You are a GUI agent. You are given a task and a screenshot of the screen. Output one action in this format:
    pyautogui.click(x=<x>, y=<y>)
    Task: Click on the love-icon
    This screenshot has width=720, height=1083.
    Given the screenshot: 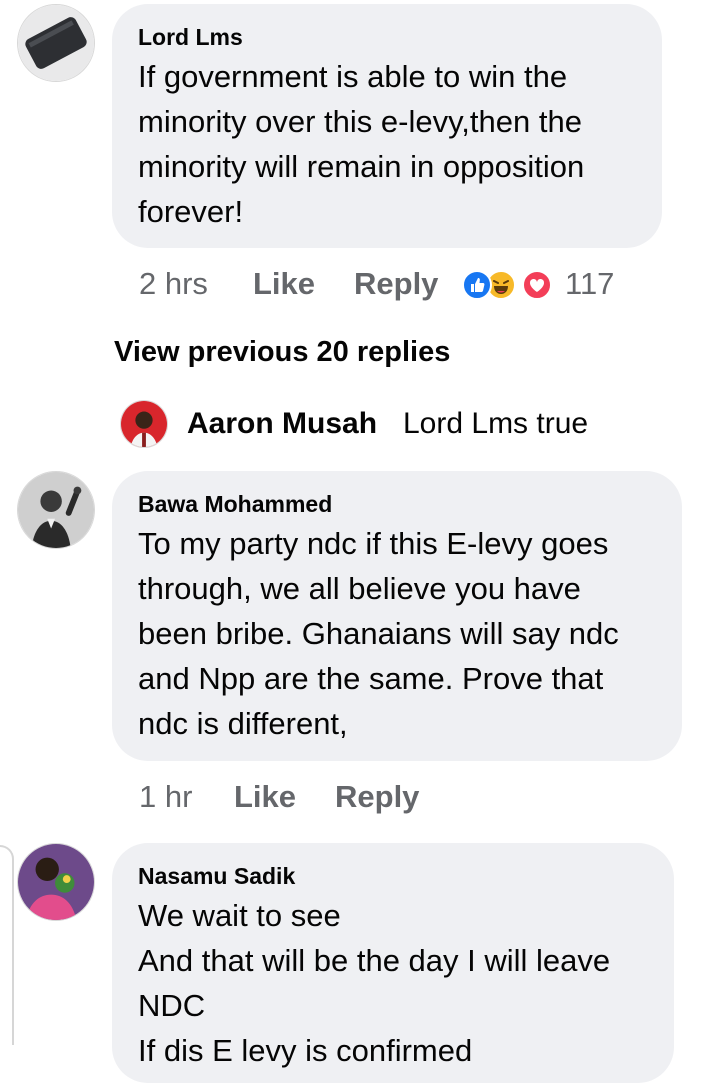 What is the action you would take?
    pyautogui.click(x=537, y=285)
    